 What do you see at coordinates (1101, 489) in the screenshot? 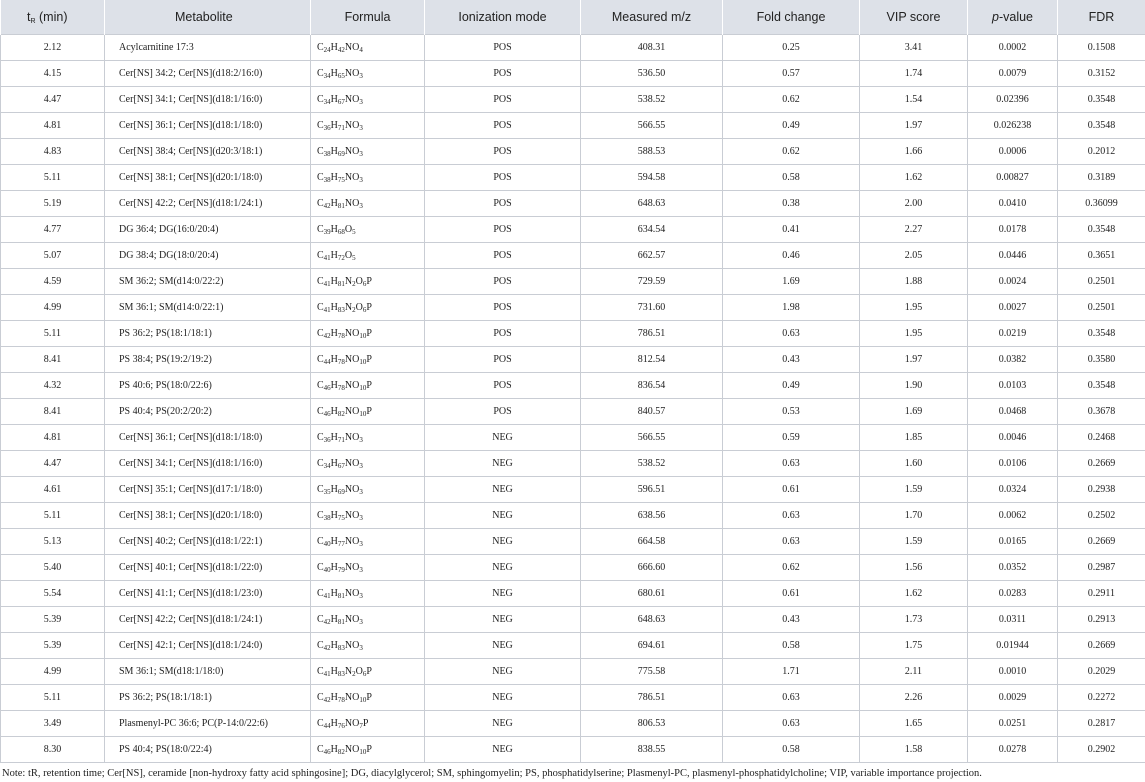
I see `cell-fdr: 0.2938` at bounding box center [1101, 489].